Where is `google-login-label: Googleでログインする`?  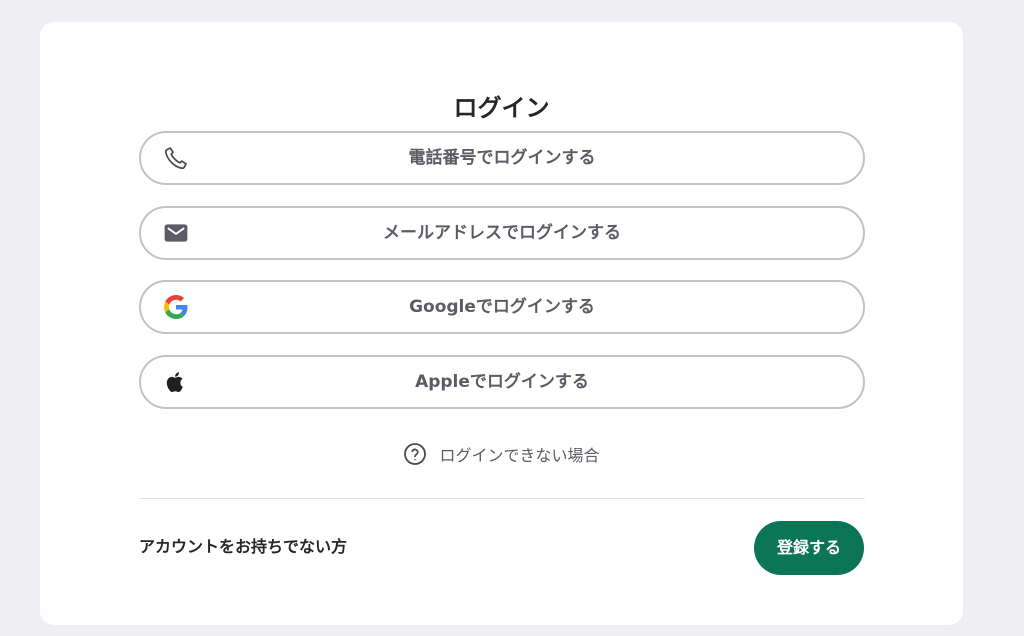
google-login-label: Googleでログインする is located at coordinates (502, 307).